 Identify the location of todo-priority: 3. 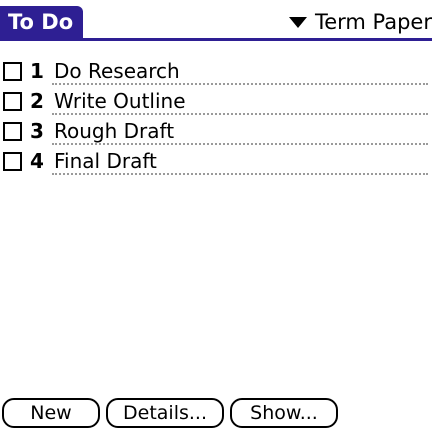
(37, 131).